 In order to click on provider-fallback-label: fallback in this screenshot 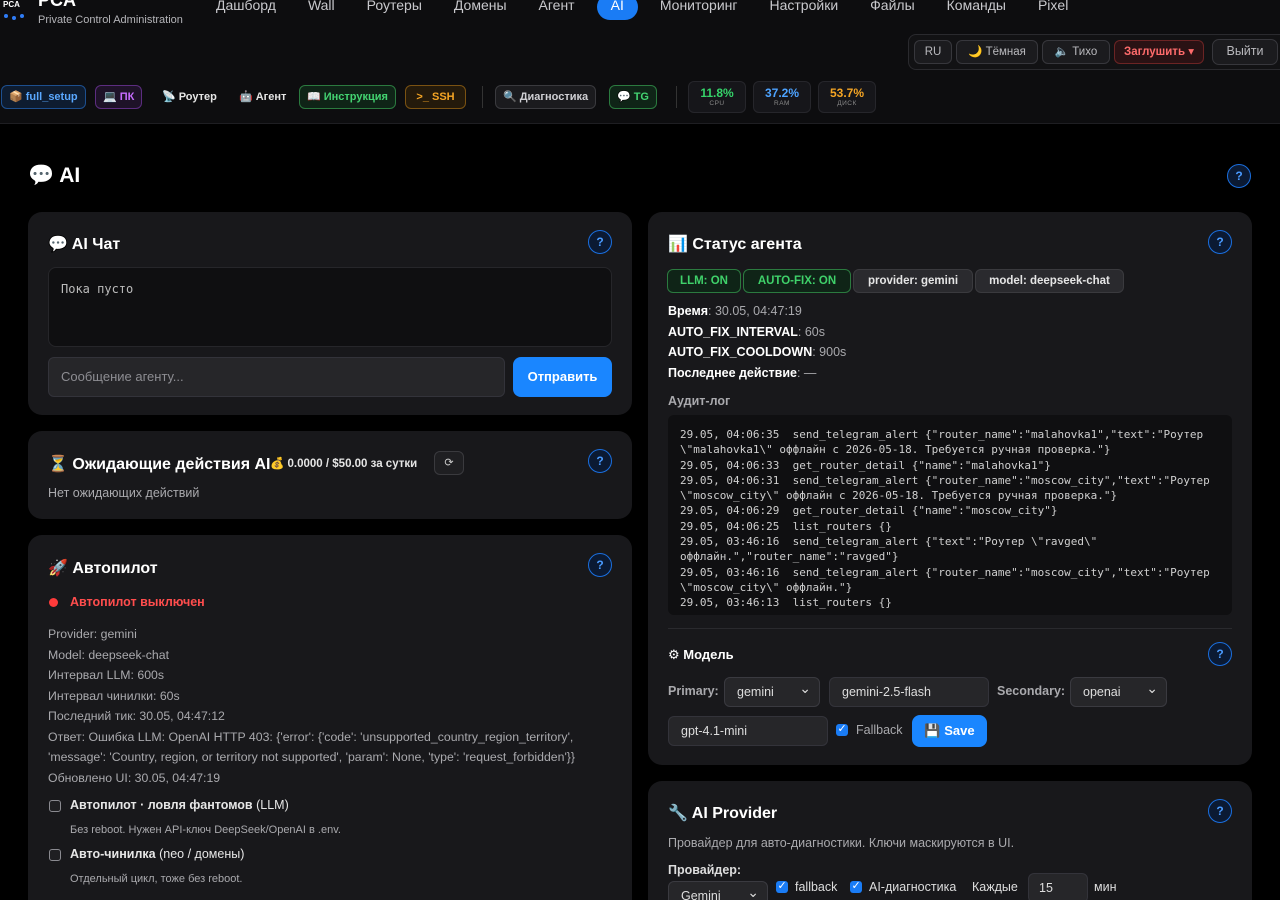, I will do `click(816, 887)`.